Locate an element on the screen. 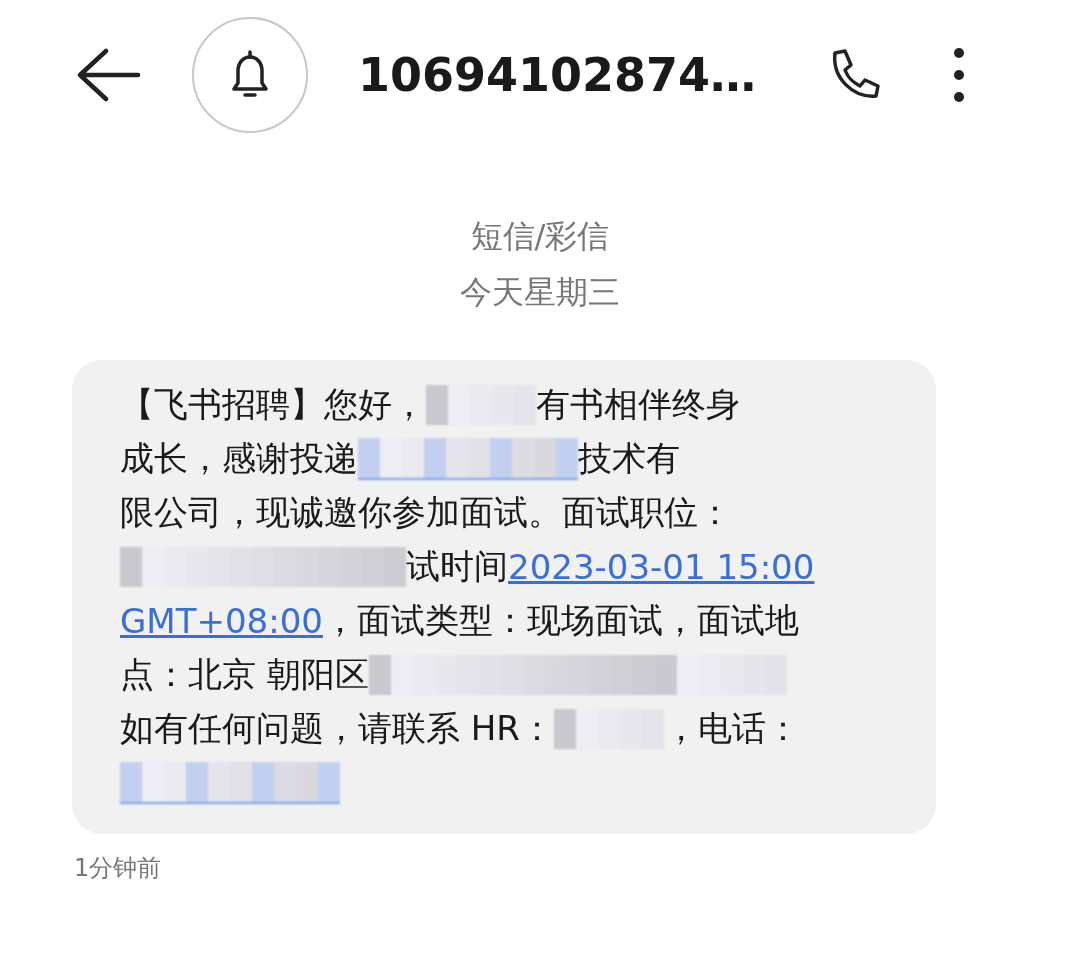 Image resolution: width=1080 pixels, height=978 pixels. message-text: ，面试类型：现场面试，面试地 is located at coordinates (560, 620).